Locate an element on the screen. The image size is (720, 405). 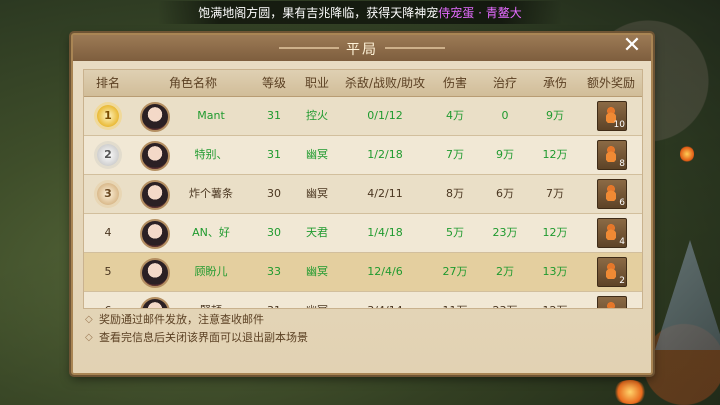
taken-cell: 7万 is located at coordinates (555, 193).